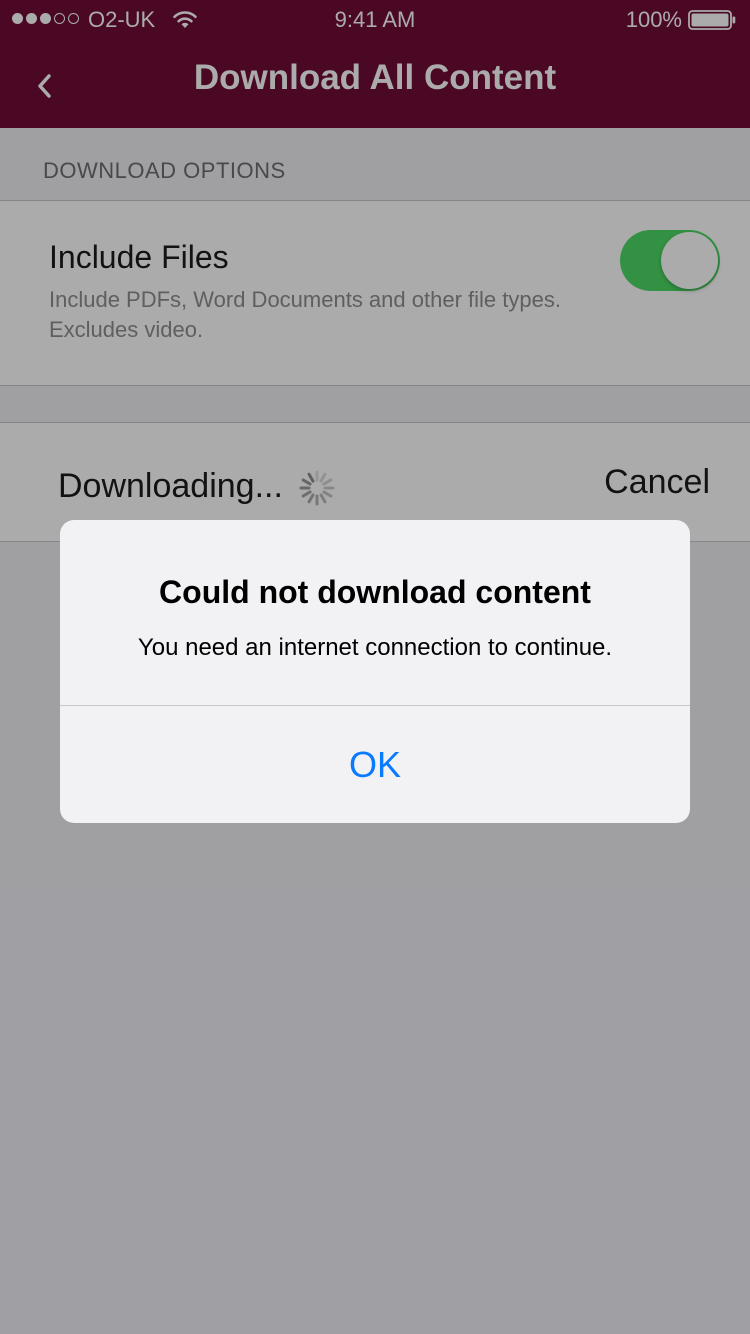  I want to click on alert-ok-button: OK, so click(375, 764).